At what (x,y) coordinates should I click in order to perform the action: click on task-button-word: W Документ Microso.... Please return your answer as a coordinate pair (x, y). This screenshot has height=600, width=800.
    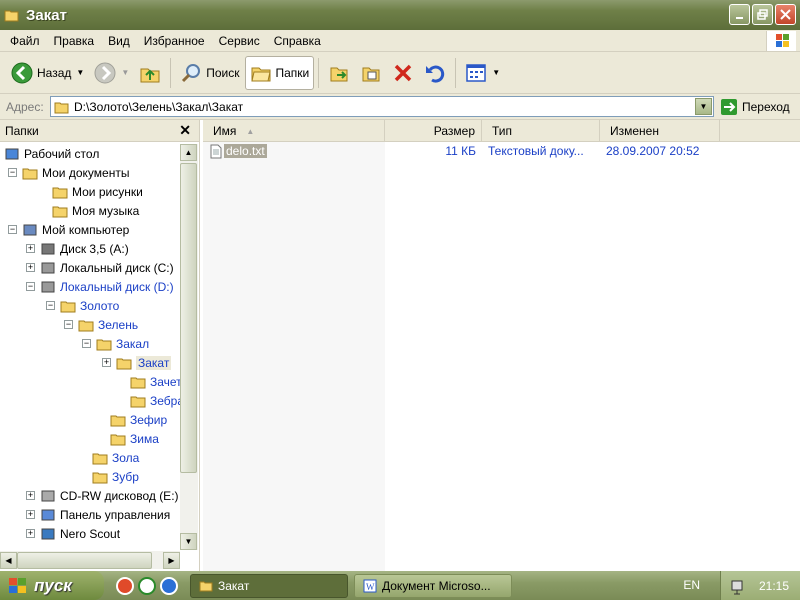
    Looking at the image, I should click on (433, 585).